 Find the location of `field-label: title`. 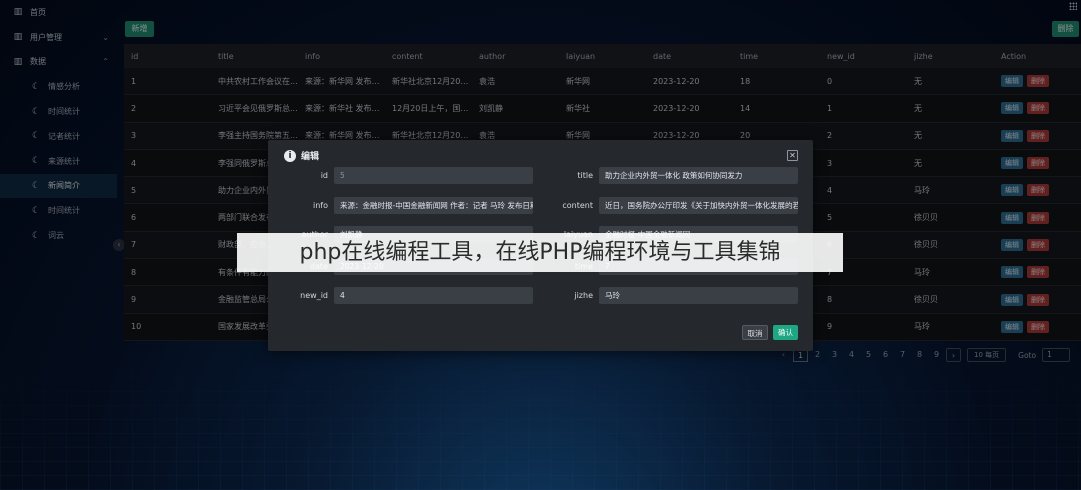

field-label: title is located at coordinates (585, 175).